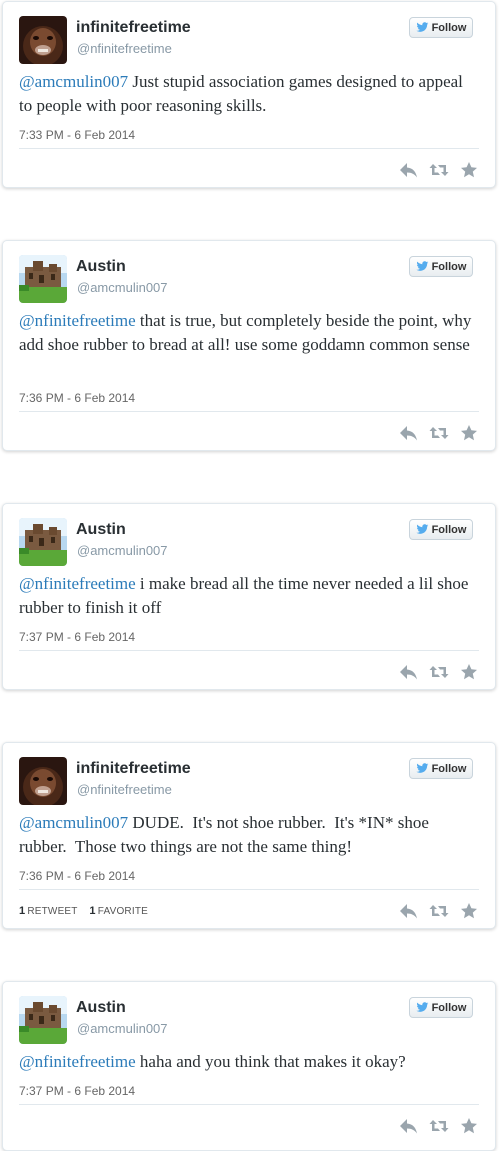  What do you see at coordinates (92, 911) in the screenshot?
I see `favorite-count: 1` at bounding box center [92, 911].